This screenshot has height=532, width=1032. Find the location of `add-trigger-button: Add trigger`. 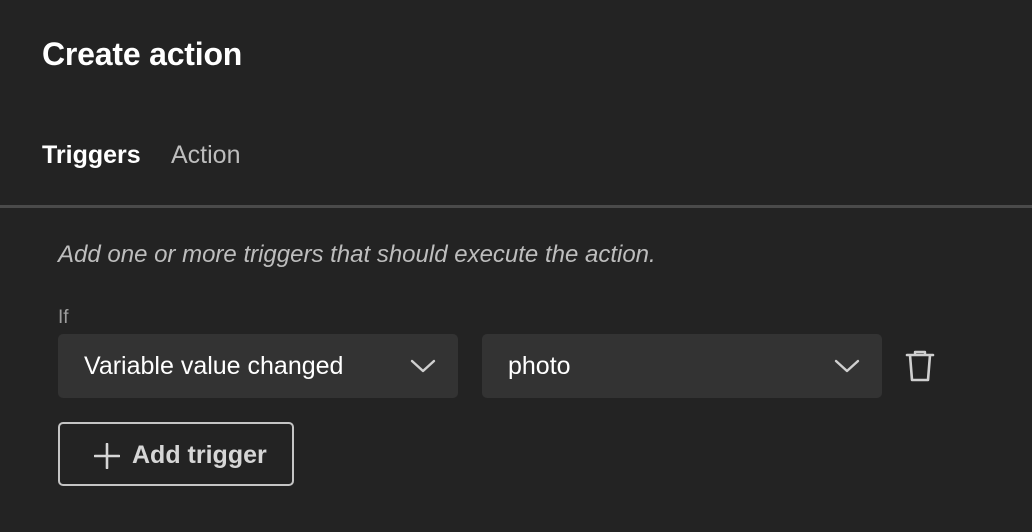

add-trigger-button: Add trigger is located at coordinates (176, 454).